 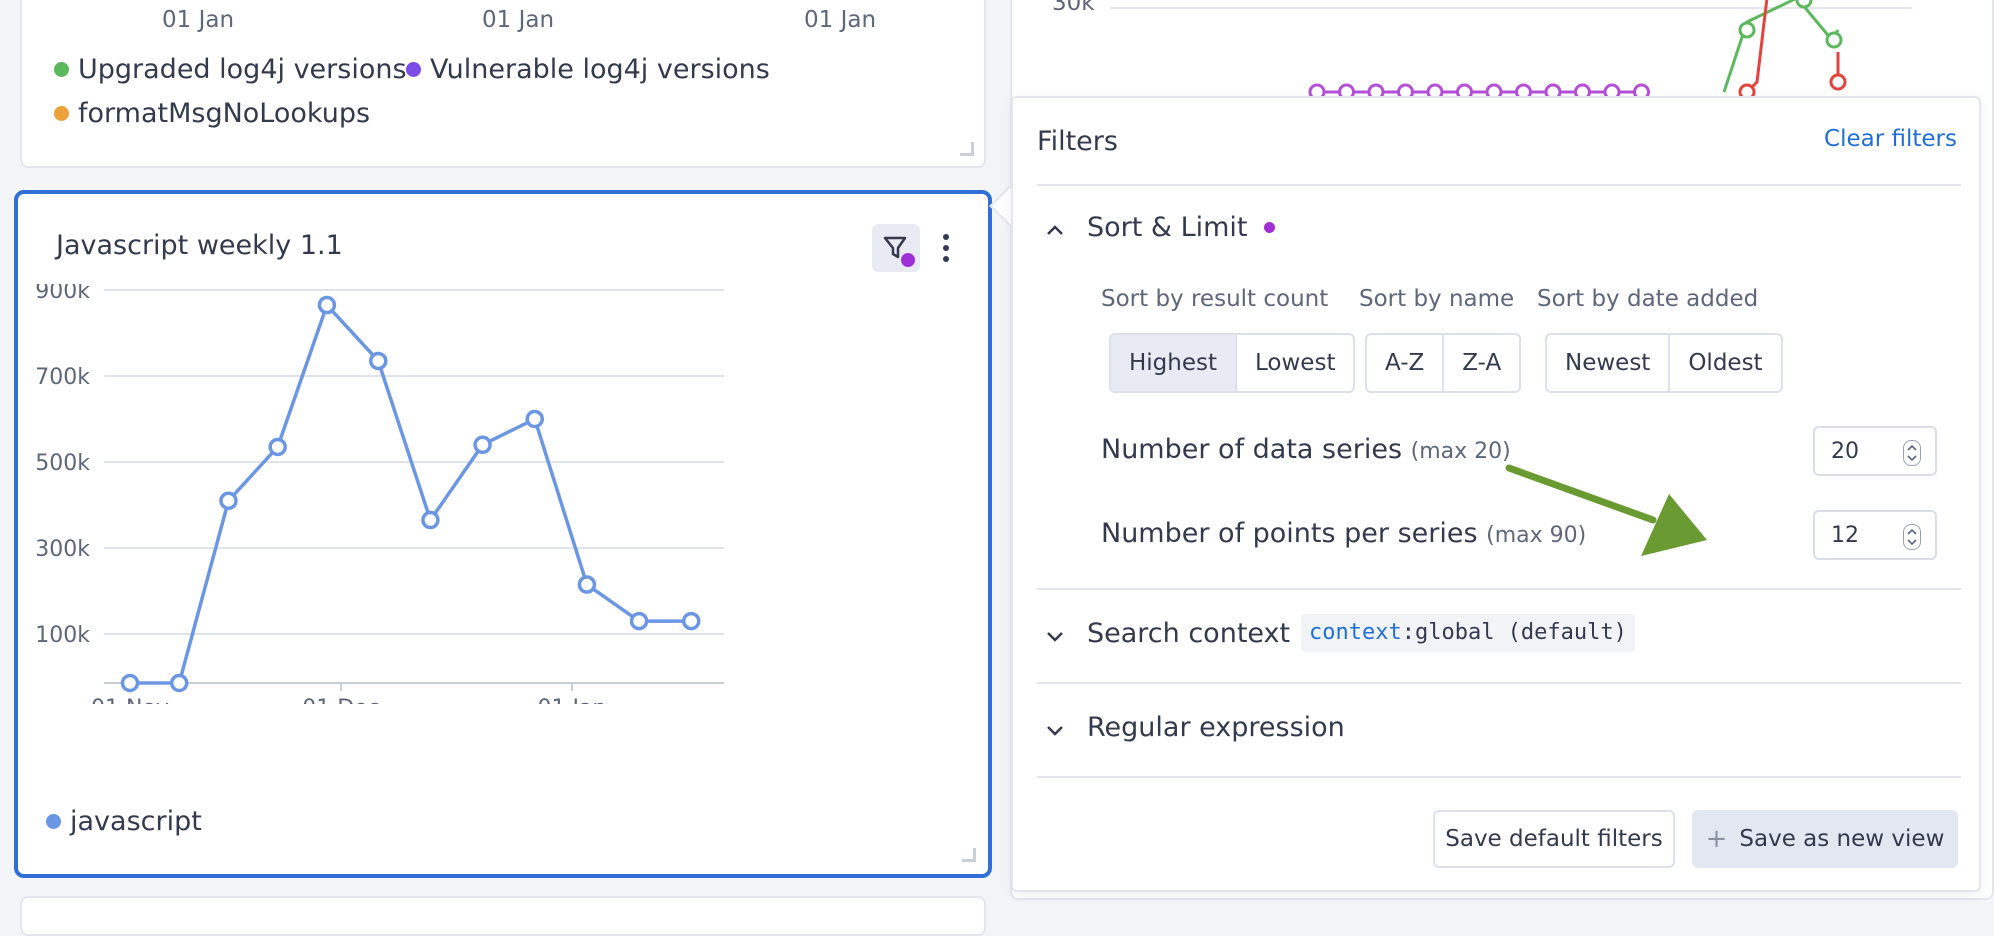 I want to click on legend-item-javascript: javascript, so click(x=124, y=821).